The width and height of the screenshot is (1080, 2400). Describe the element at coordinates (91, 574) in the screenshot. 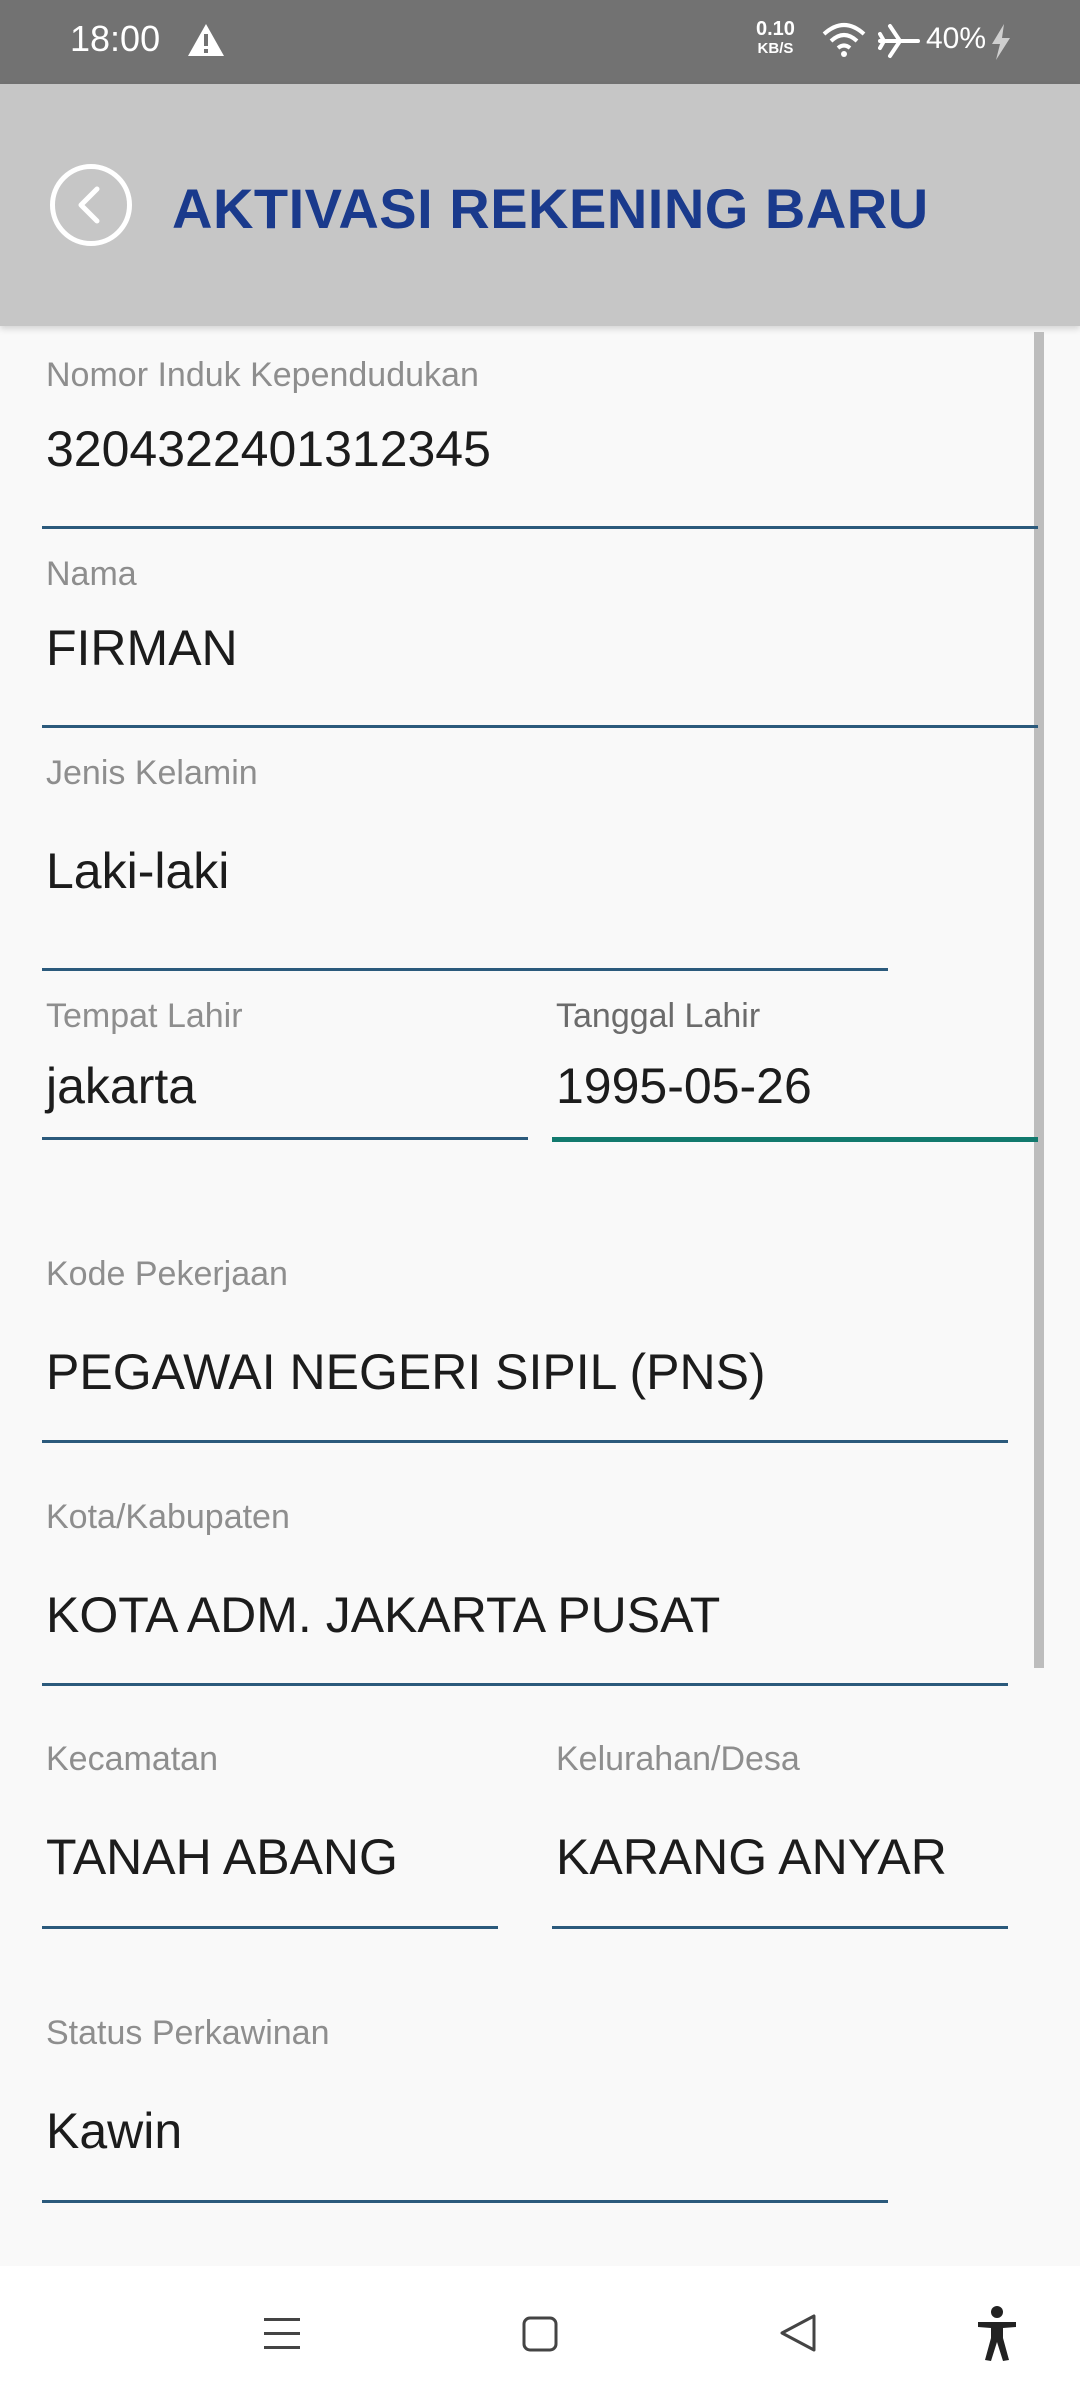

I see `nama-label: Nama` at that location.